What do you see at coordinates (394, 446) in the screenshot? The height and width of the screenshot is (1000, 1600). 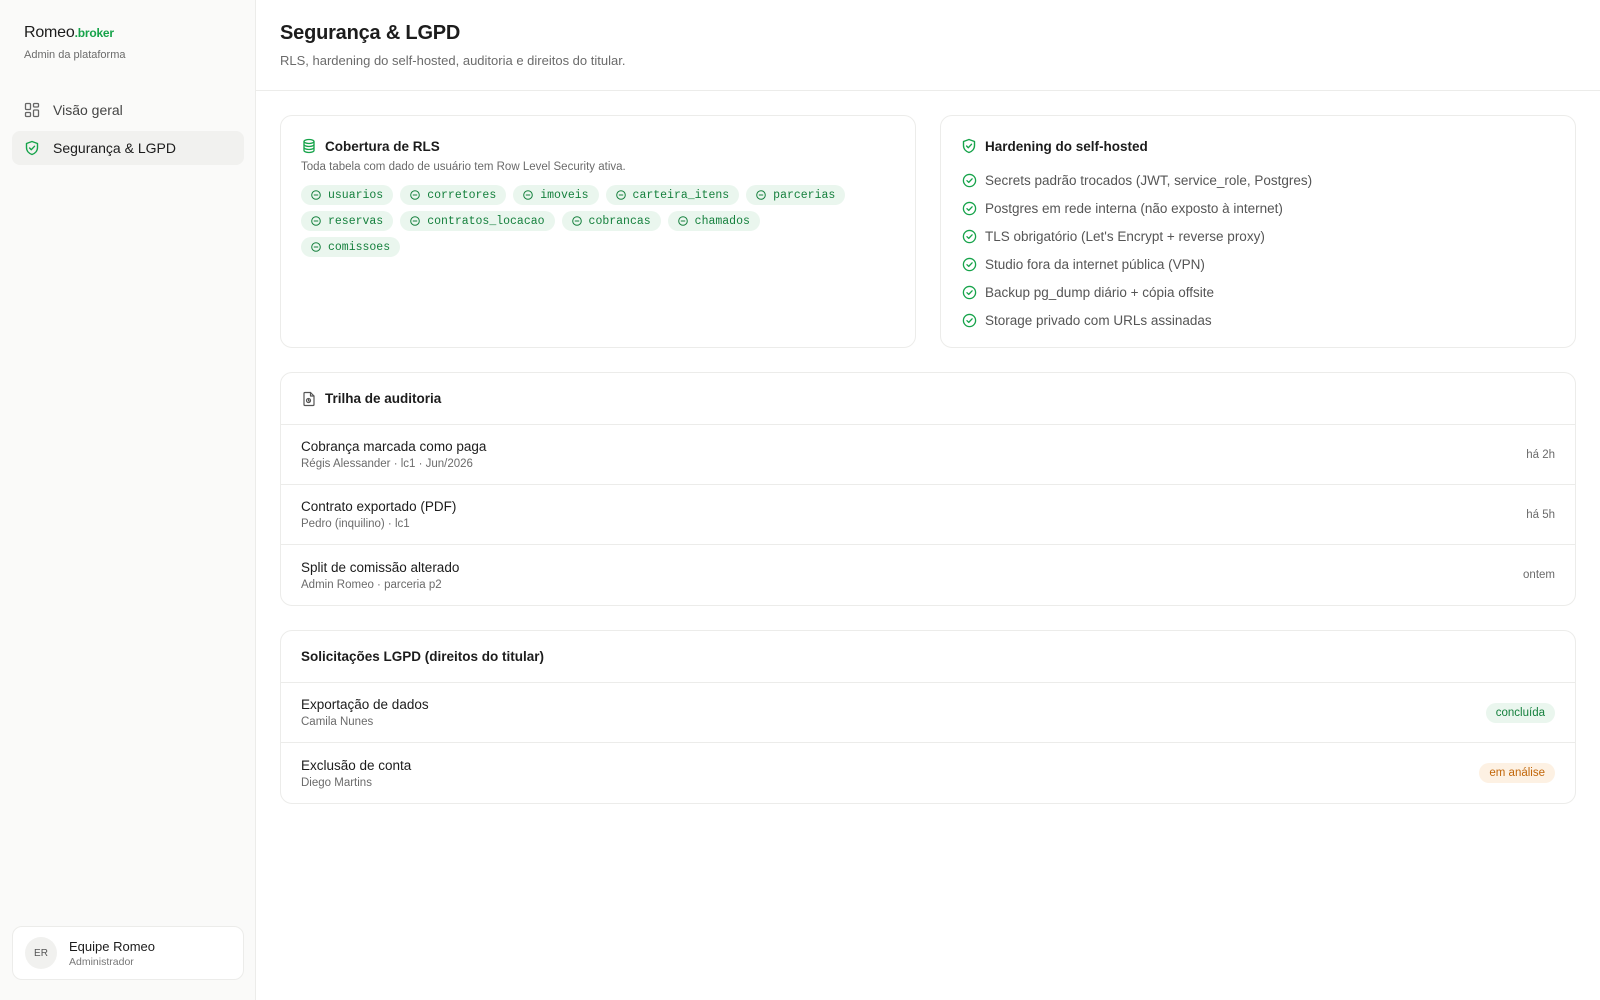 I see `audit-row-title: Cobrança marcada como paga` at bounding box center [394, 446].